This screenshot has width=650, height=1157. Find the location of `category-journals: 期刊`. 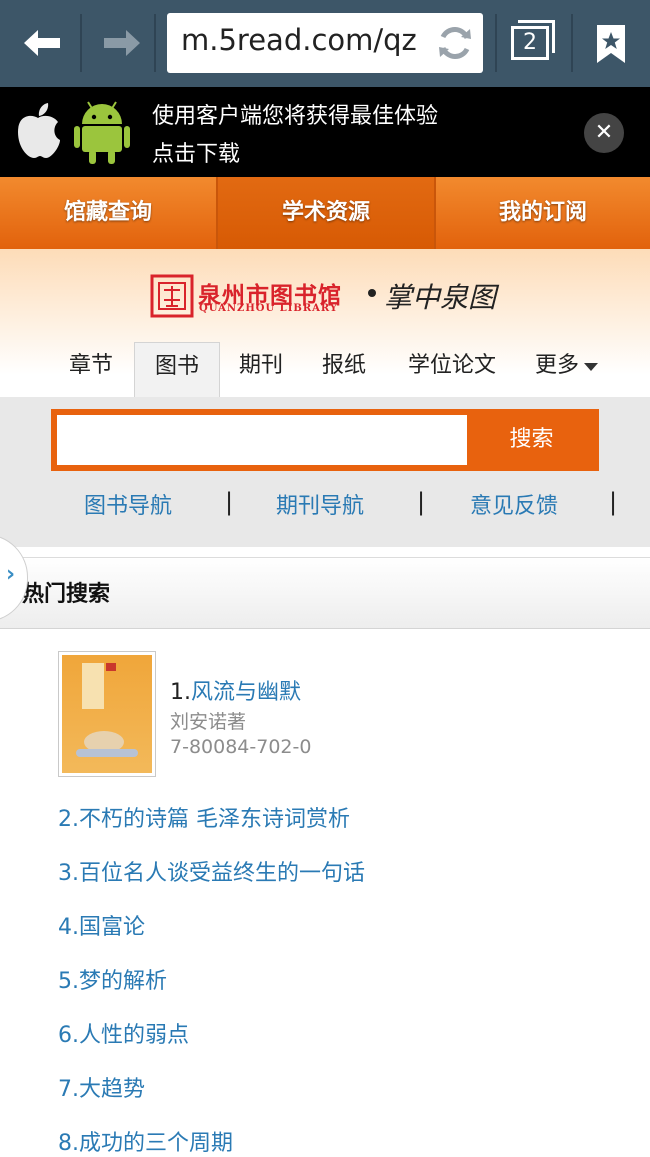

category-journals: 期刊 is located at coordinates (261, 369).